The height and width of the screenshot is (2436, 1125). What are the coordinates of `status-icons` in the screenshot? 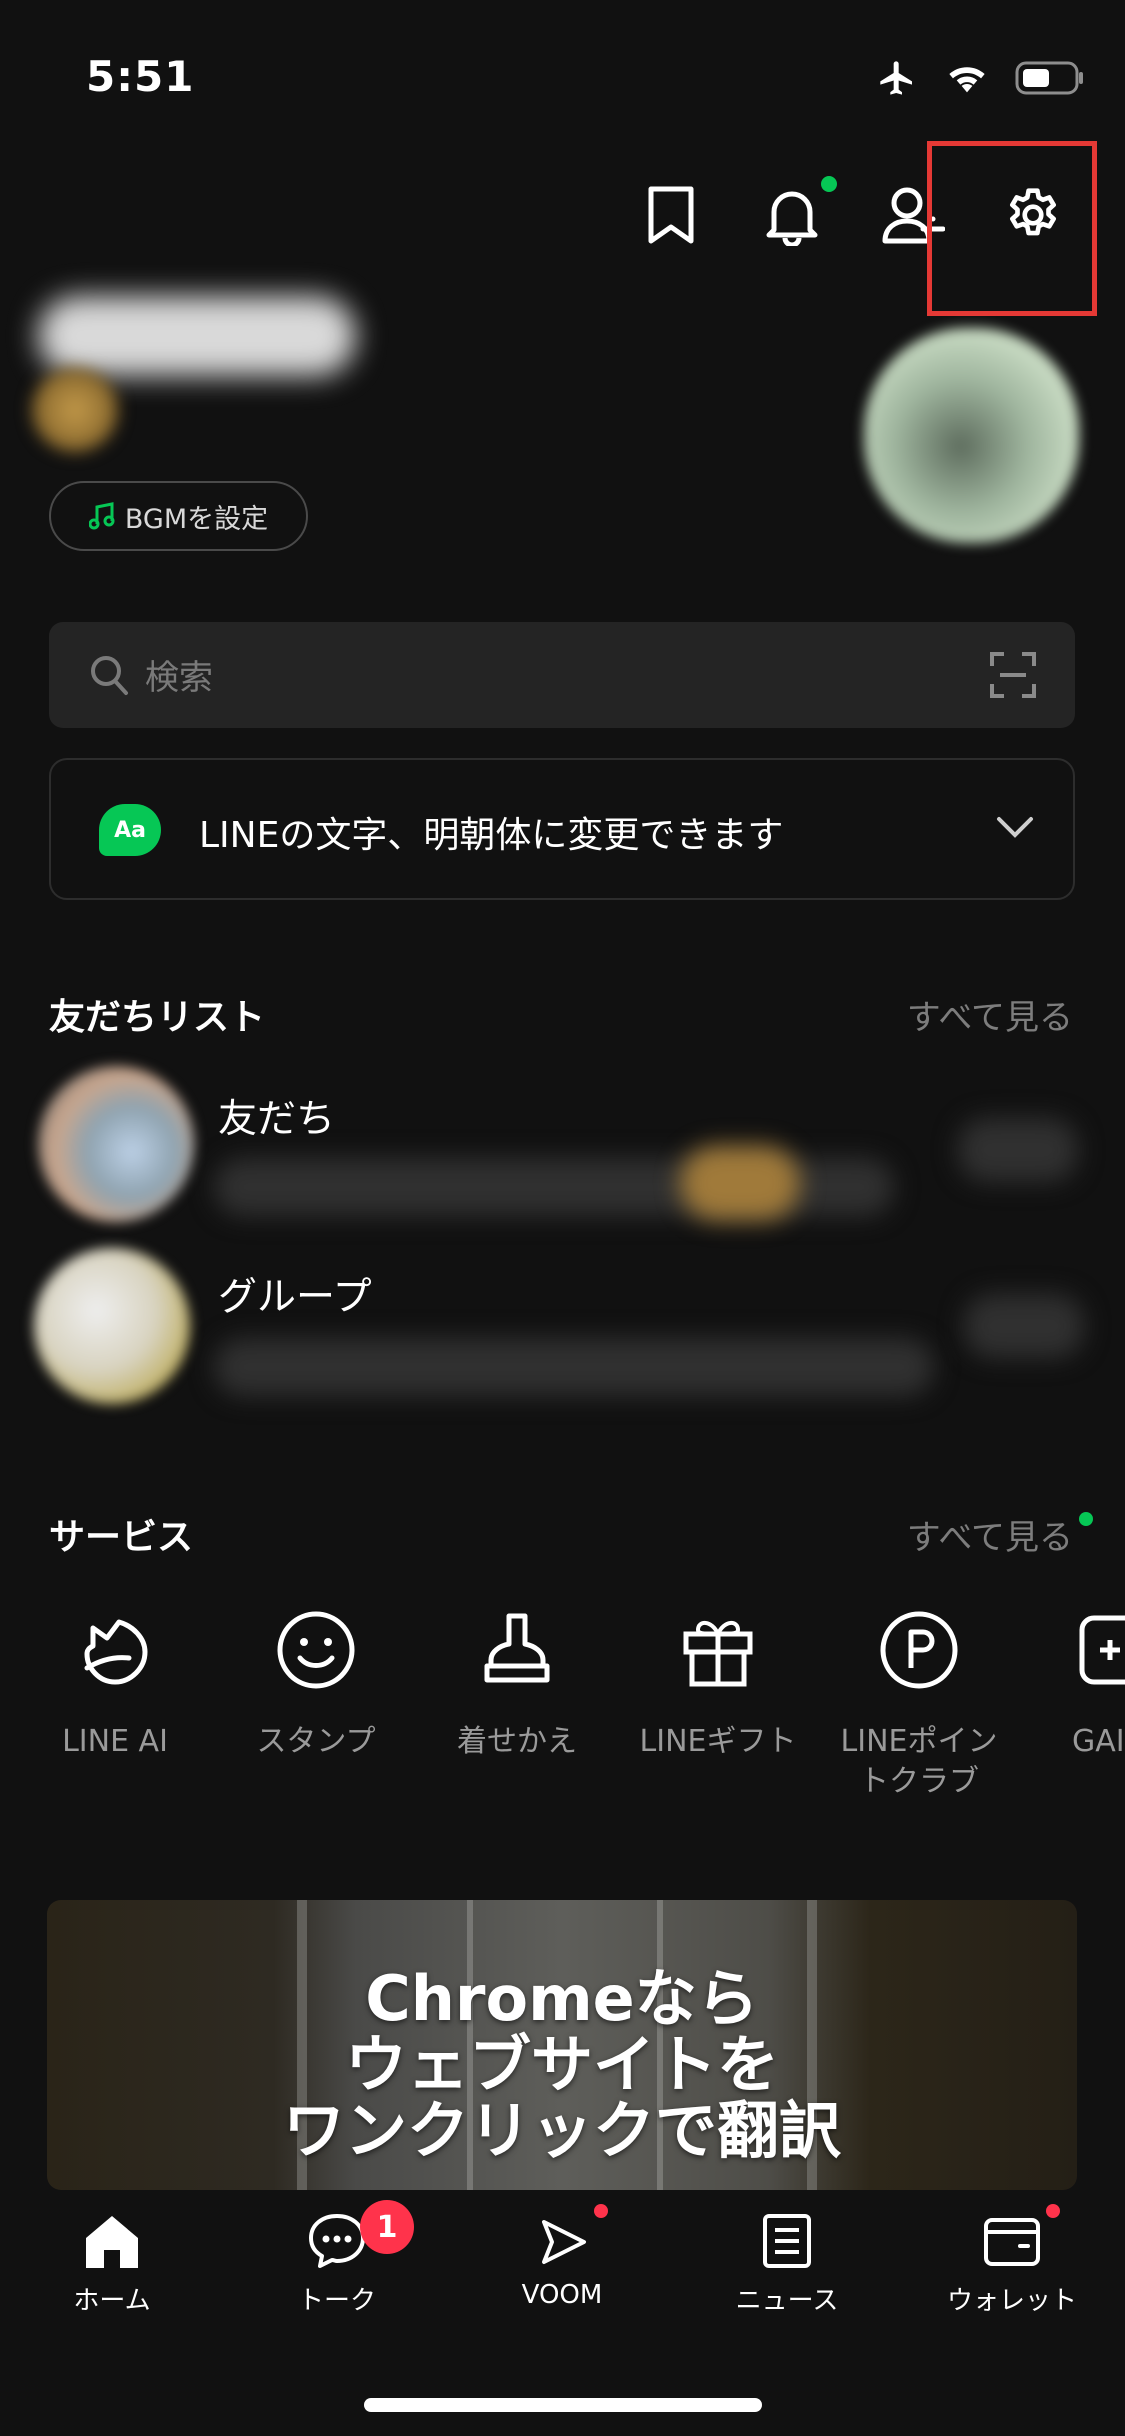 It's located at (980, 78).